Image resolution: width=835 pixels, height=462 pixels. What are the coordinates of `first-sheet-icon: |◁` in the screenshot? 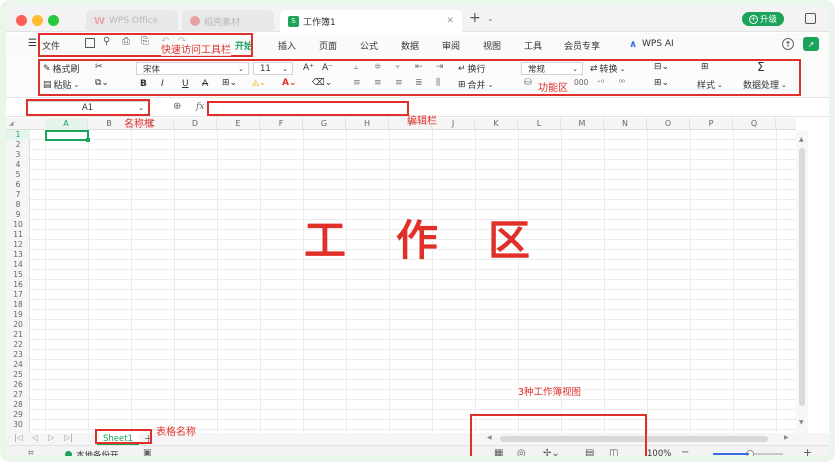 It's located at (18, 437).